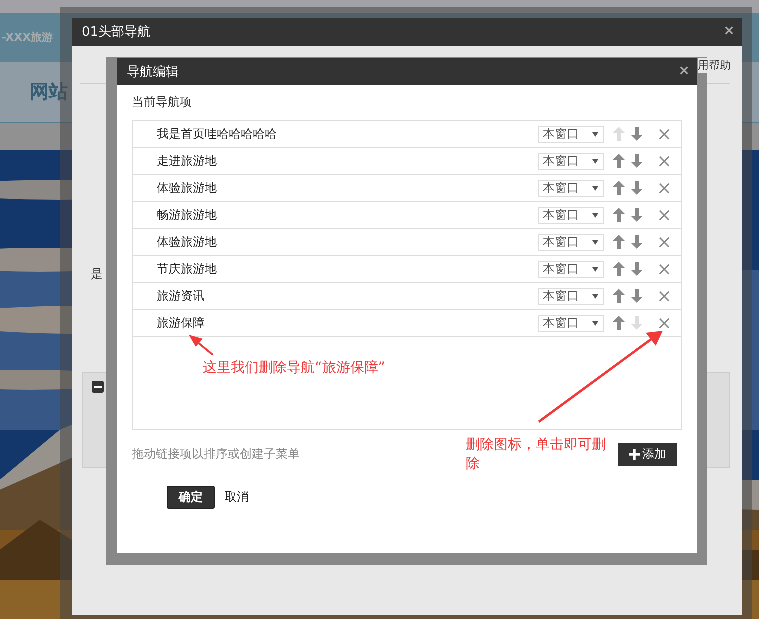 The image size is (759, 619). I want to click on annotation-arrow, so click(201, 345).